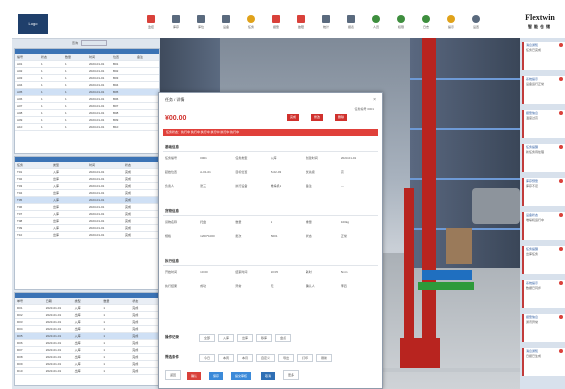 This screenshot has height=389, width=565. I want to click on table-row: D02 2023-01-01 出库 1 完成, so click(87, 315).